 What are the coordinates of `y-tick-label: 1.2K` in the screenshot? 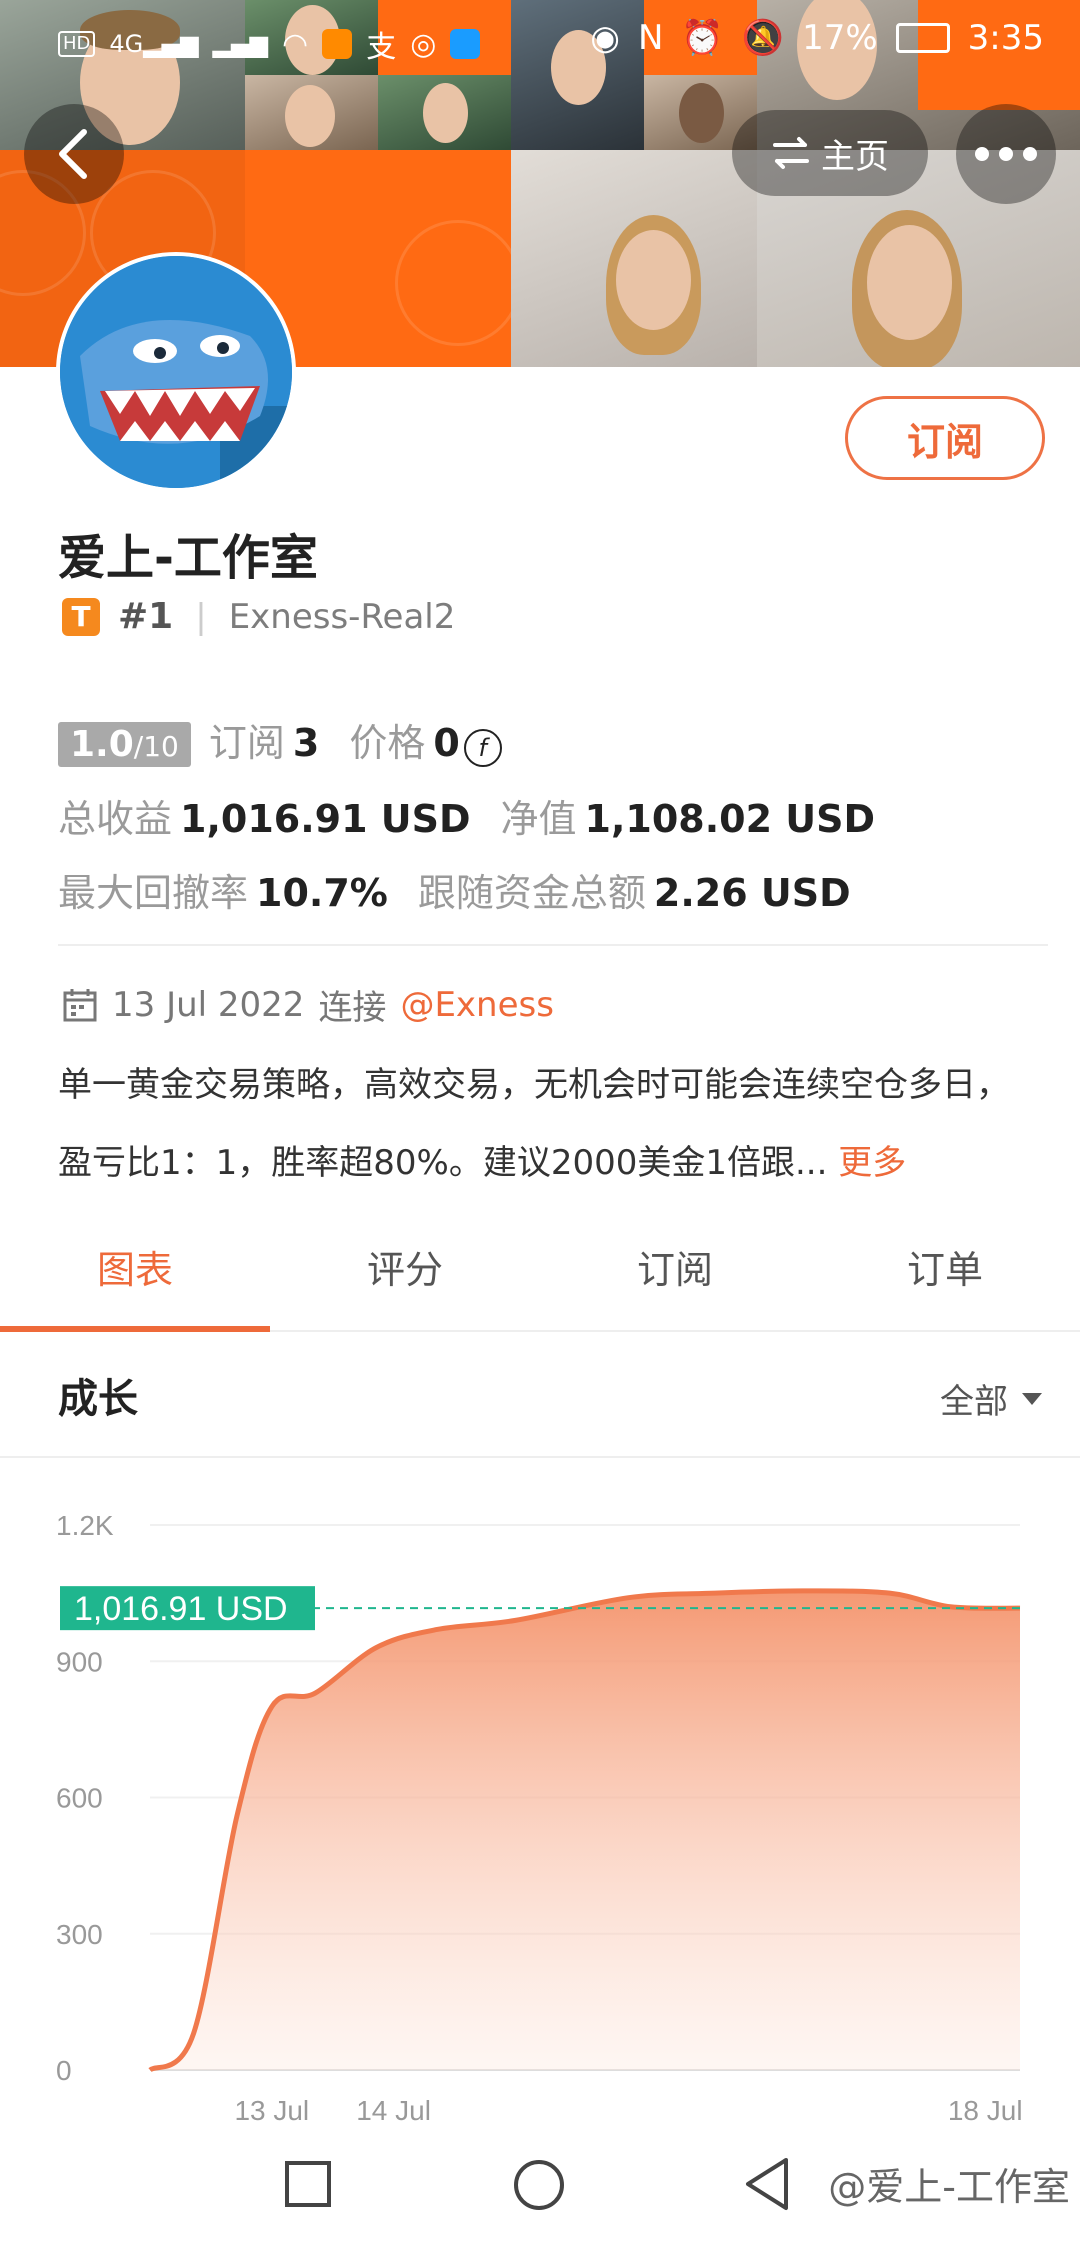 It's located at (85, 1525).